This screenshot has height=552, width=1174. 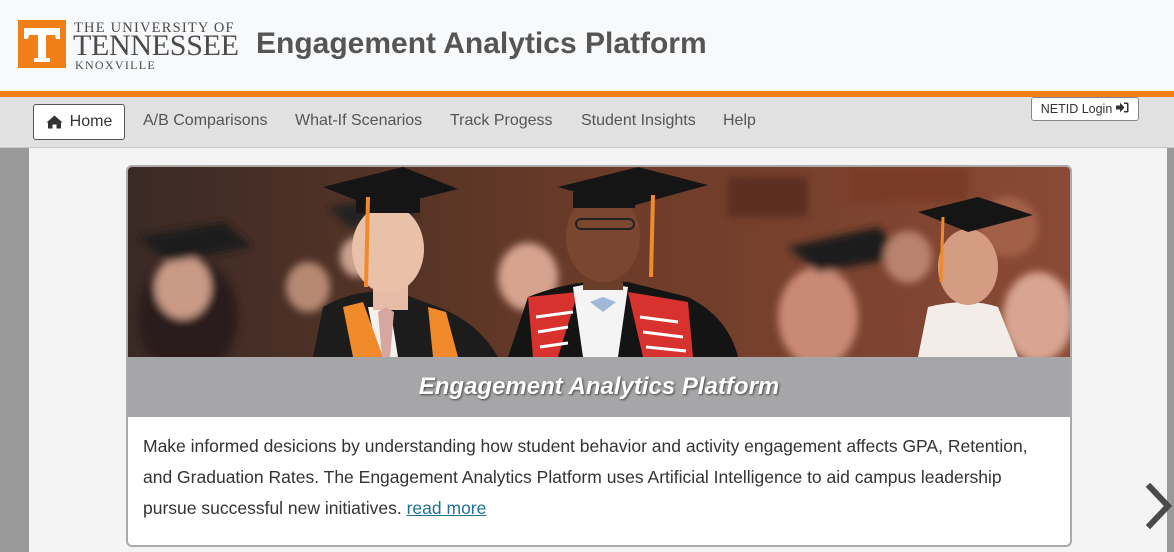 I want to click on netid-login-button: NETID Login, so click(x=1085, y=109).